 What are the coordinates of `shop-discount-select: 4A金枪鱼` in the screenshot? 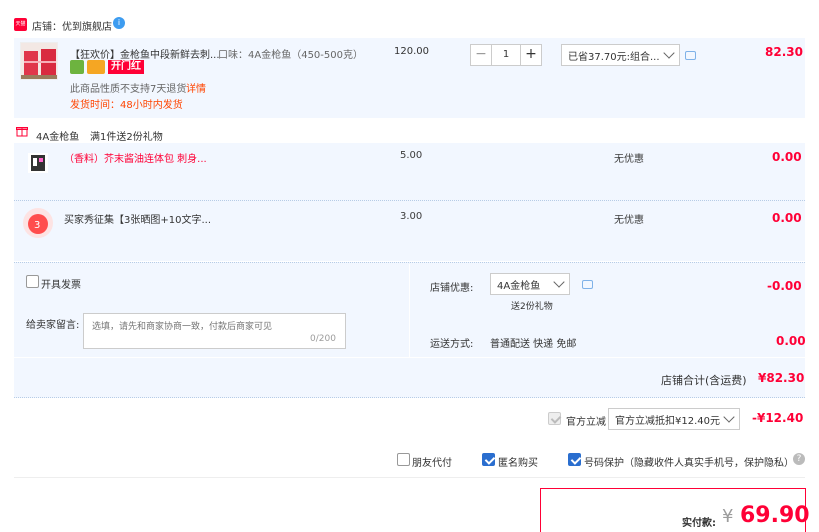 It's located at (530, 284).